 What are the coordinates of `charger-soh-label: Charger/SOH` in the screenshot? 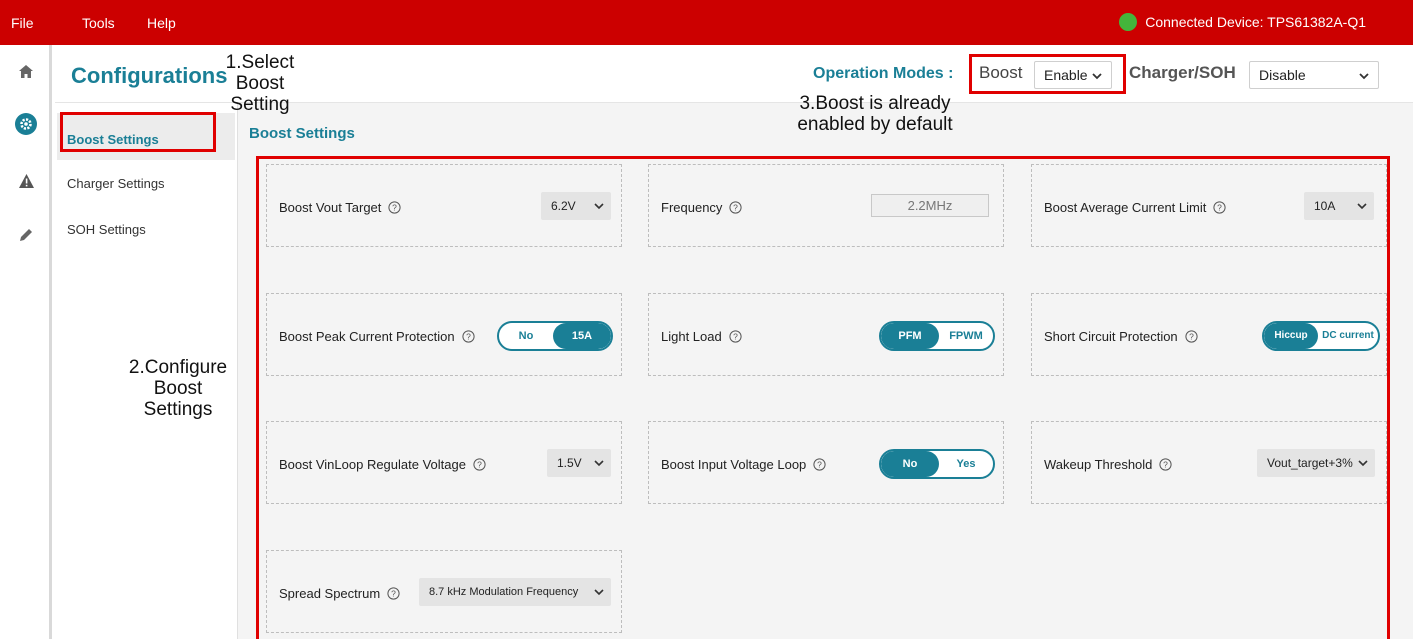 It's located at (1182, 72).